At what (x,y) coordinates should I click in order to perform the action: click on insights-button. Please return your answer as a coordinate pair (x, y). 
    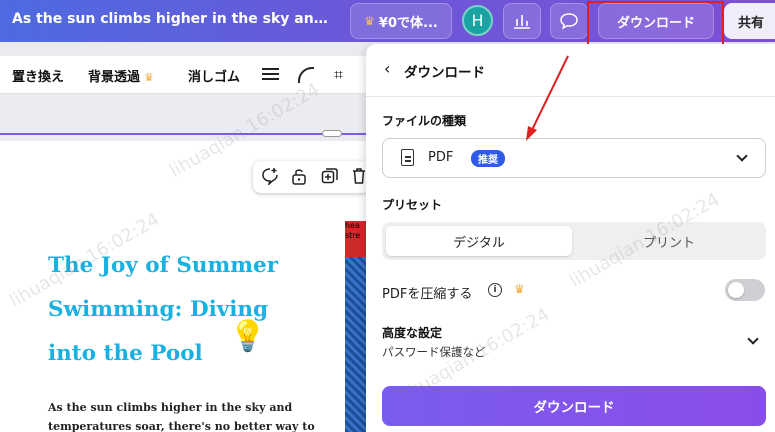
    Looking at the image, I should click on (522, 21).